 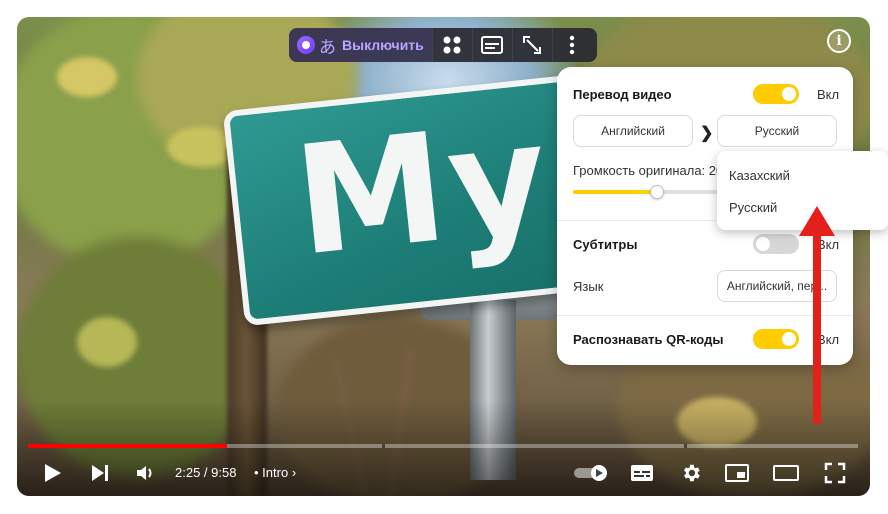 I want to click on subtitles-toolbar-button, so click(x=491, y=45).